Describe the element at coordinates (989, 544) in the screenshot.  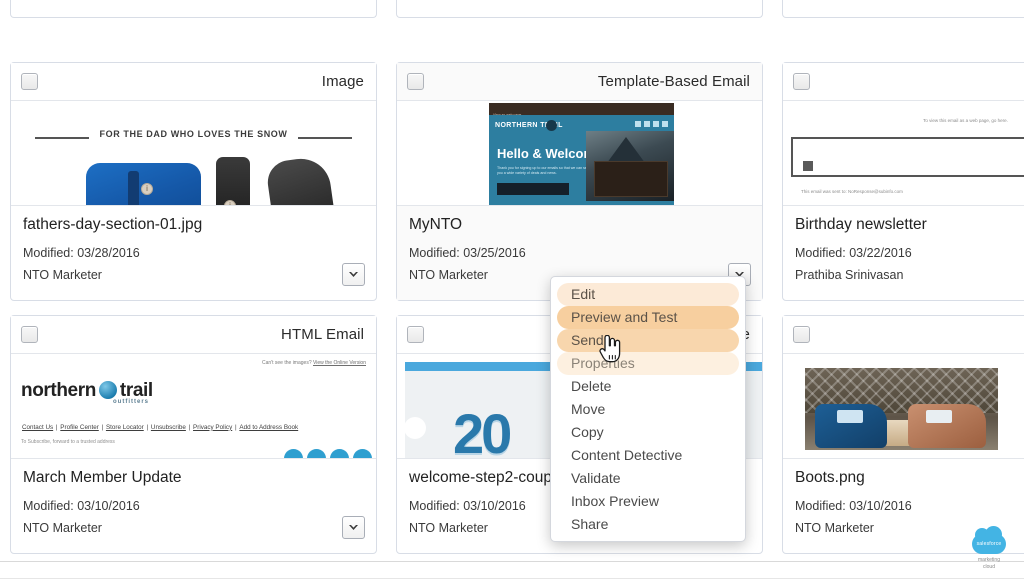
I see `brand-name: salesforce` at that location.